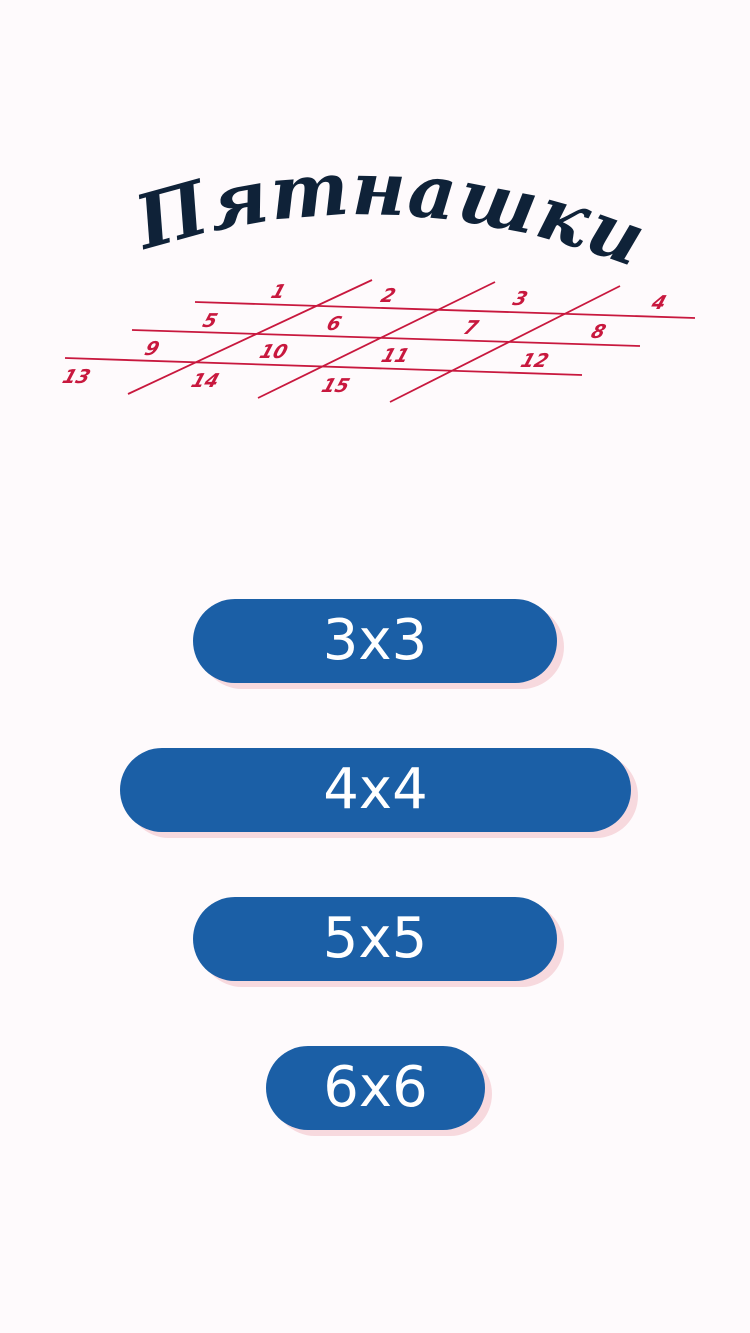 Image resolution: width=750 pixels, height=1333 pixels. I want to click on tile-number: 12, so click(535, 360).